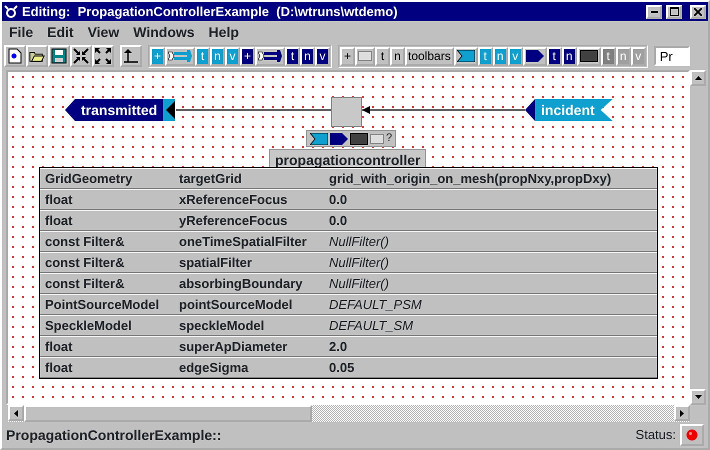  Describe the element at coordinates (215, 263) in the screenshot. I see `parameter-name: spatialFilter` at that location.